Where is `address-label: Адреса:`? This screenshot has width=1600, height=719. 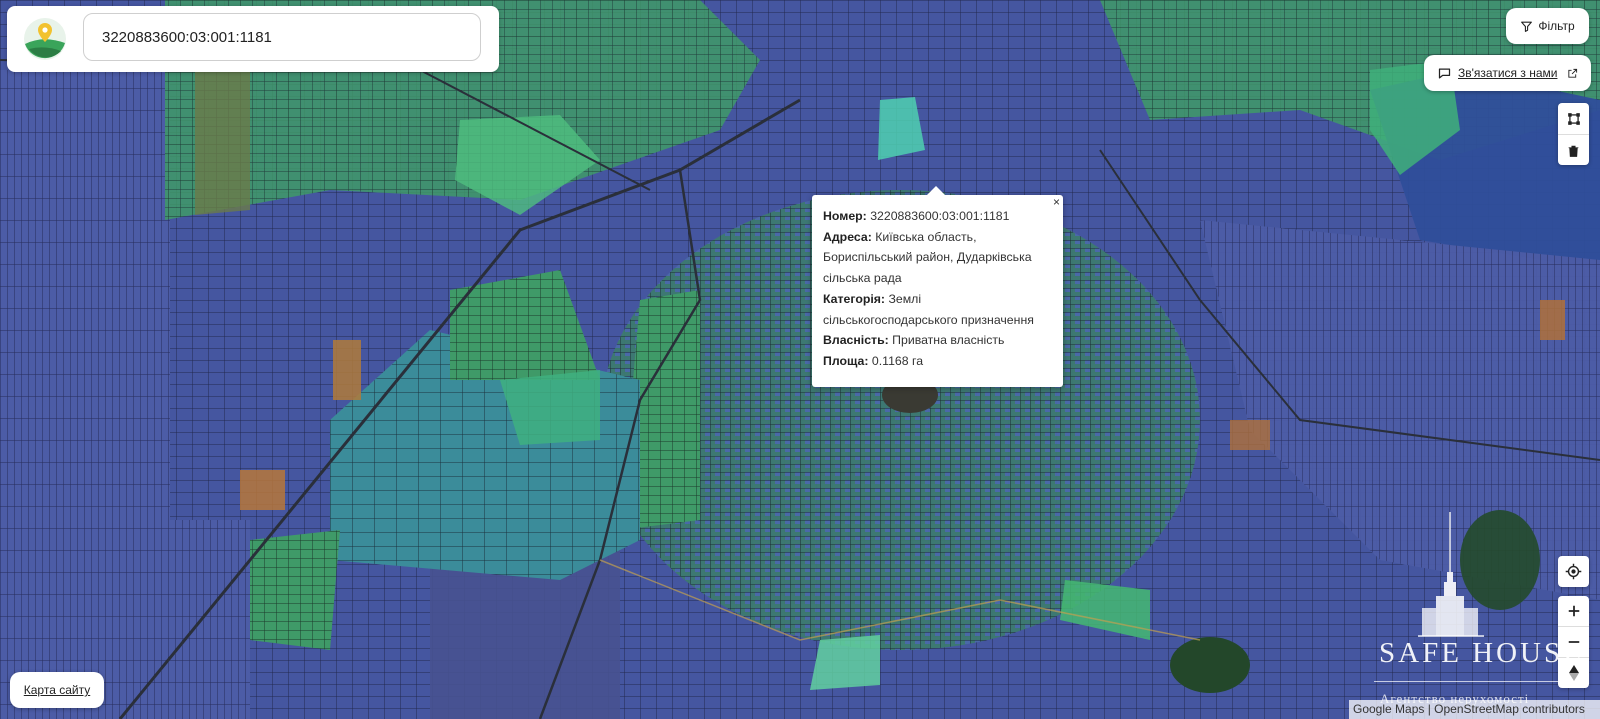 address-label: Адреса: is located at coordinates (847, 236).